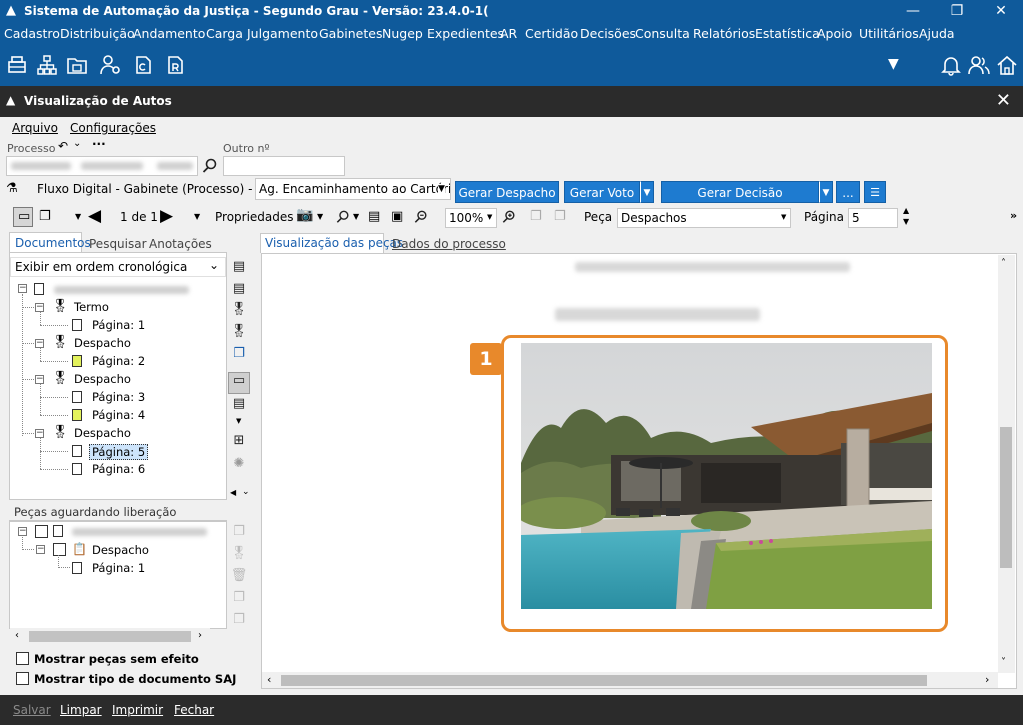  I want to click on processo-input, so click(102, 166).